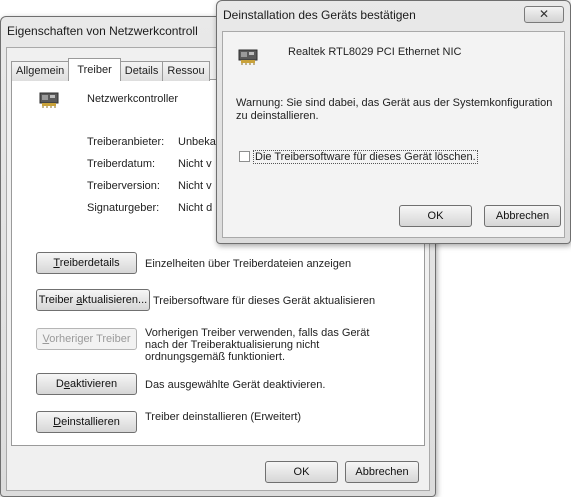 This screenshot has height=497, width=571. What do you see at coordinates (544, 14) in the screenshot?
I see `close-icon: ✕` at bounding box center [544, 14].